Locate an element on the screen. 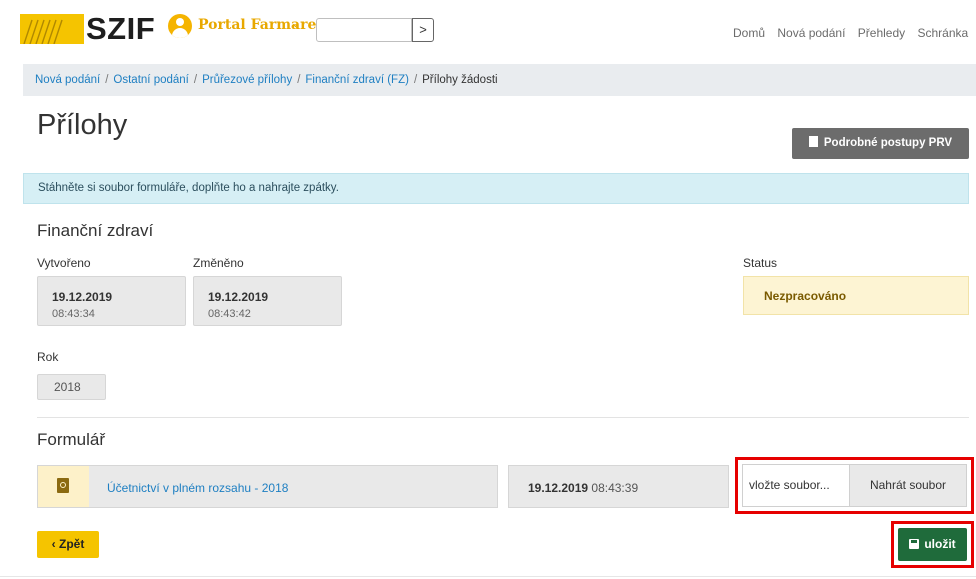  changed-box: 19.12.2019 08:43:42 is located at coordinates (267, 301).